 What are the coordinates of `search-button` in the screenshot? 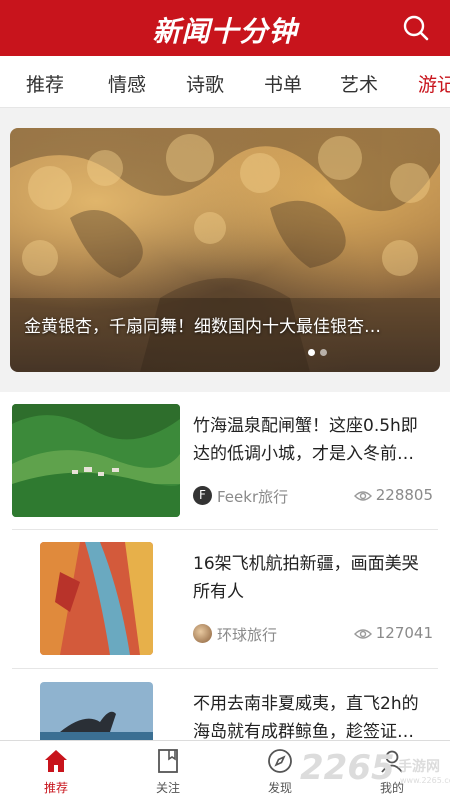 It's located at (416, 28).